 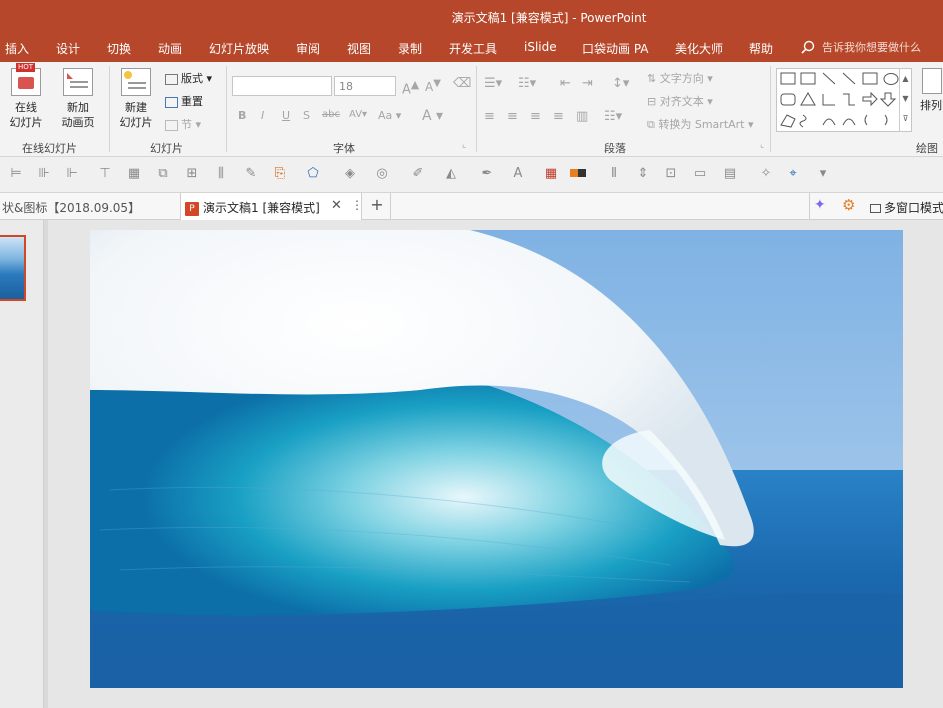 What do you see at coordinates (134, 174) in the screenshot?
I see `grid-icon: ▦` at bounding box center [134, 174].